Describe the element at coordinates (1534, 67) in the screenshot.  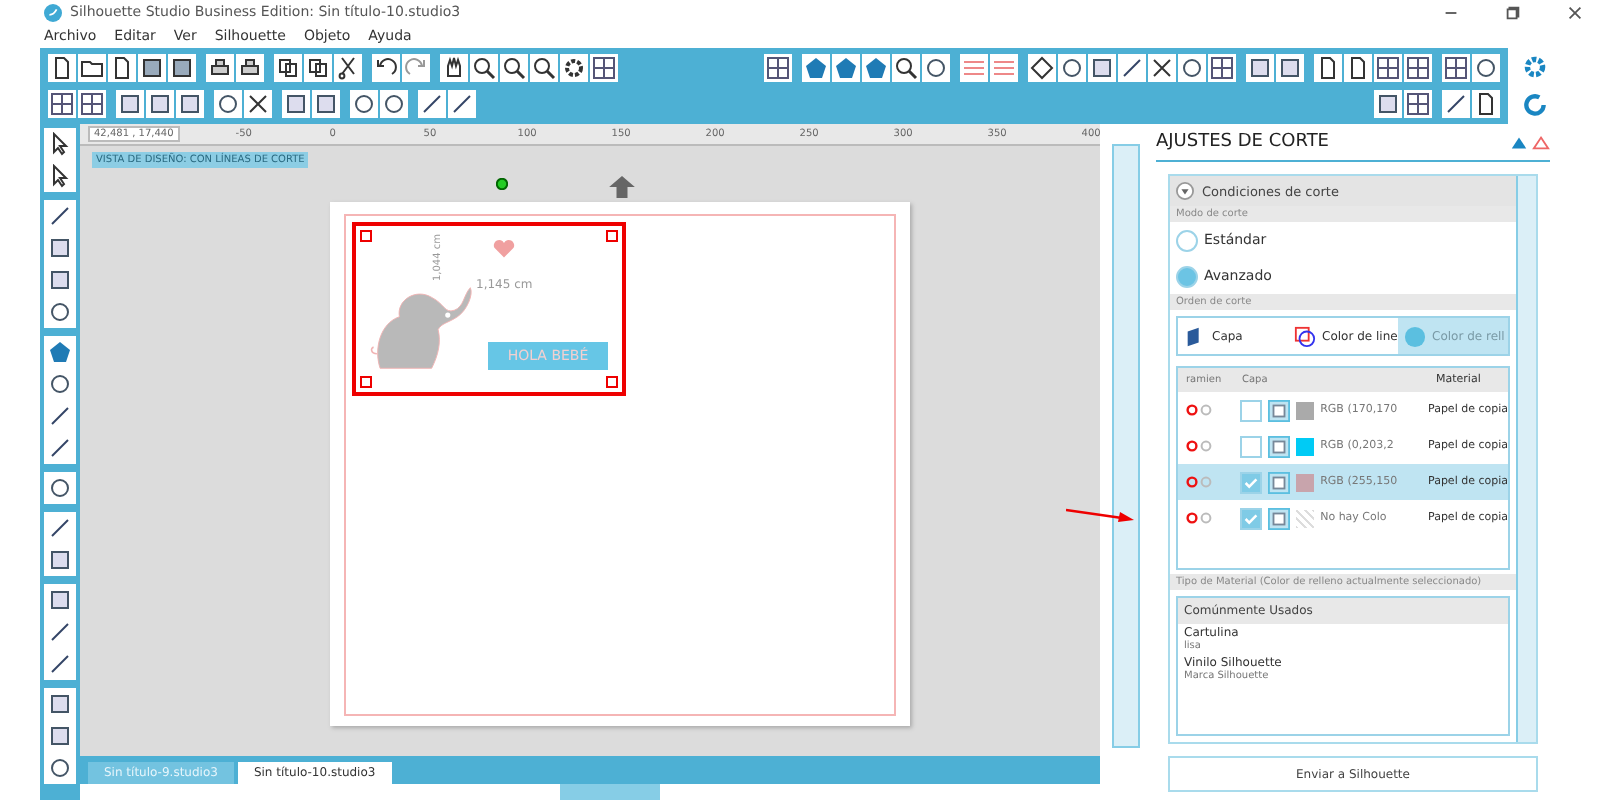
I see `settings-icon` at that location.